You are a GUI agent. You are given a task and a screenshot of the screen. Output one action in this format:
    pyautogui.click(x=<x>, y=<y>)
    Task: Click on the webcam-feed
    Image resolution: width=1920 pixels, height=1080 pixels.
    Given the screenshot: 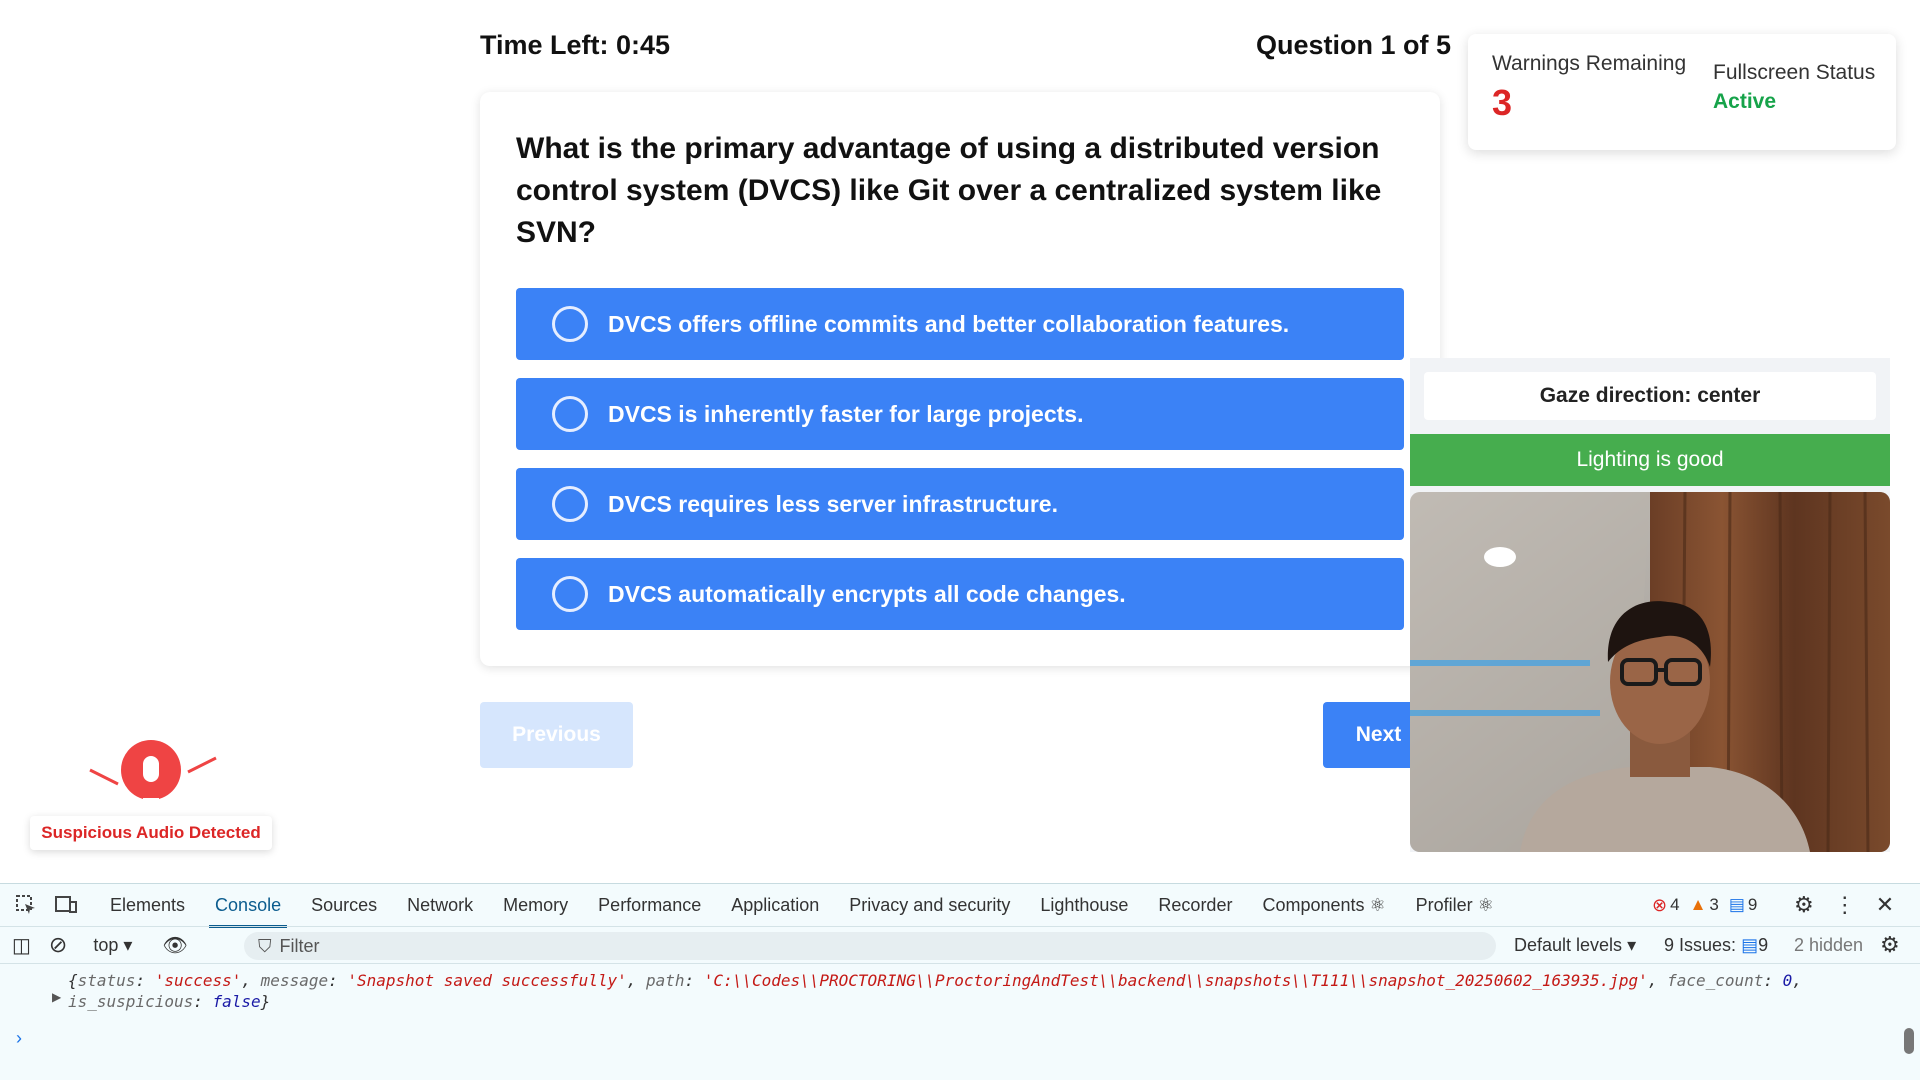 What is the action you would take?
    pyautogui.click(x=1650, y=672)
    